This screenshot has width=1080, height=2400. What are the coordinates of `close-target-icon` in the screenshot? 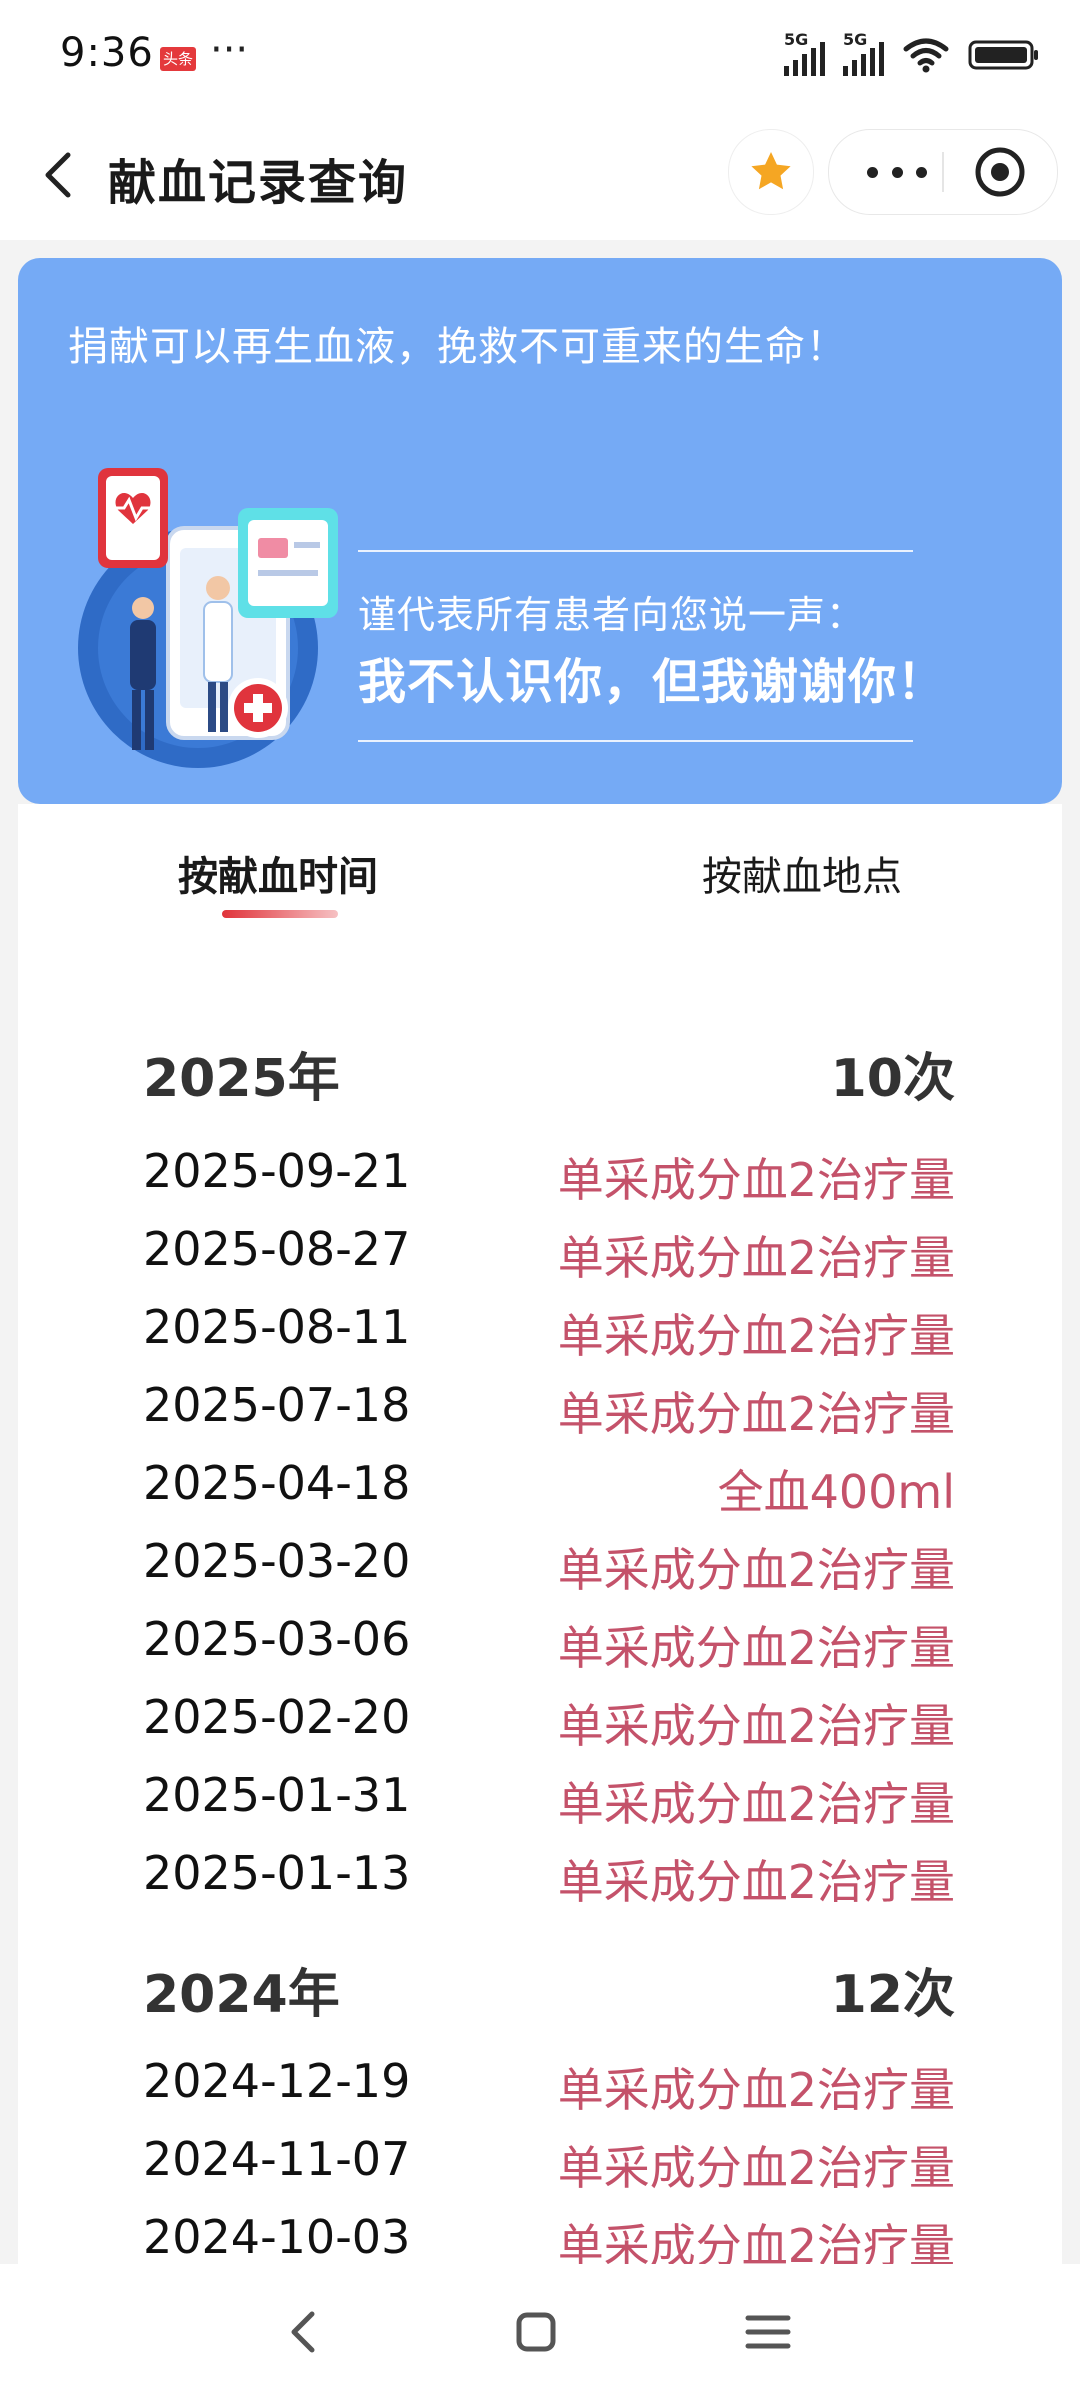 It's located at (1000, 172).